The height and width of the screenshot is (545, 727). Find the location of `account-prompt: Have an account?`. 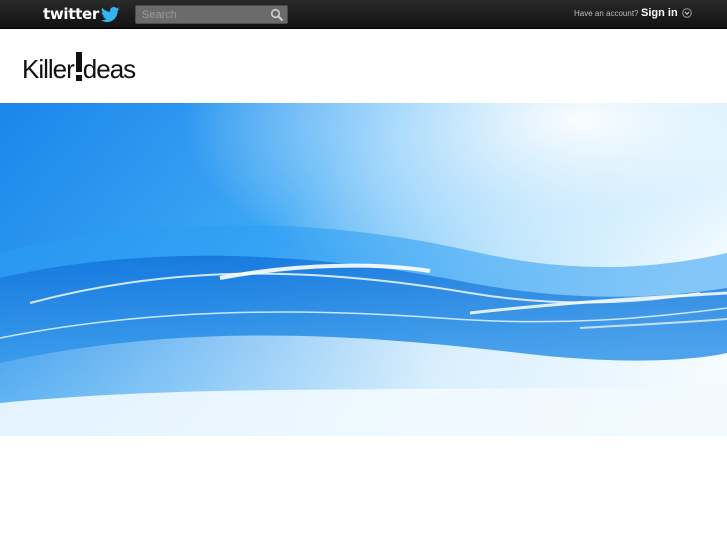

account-prompt: Have an account? is located at coordinates (606, 13).